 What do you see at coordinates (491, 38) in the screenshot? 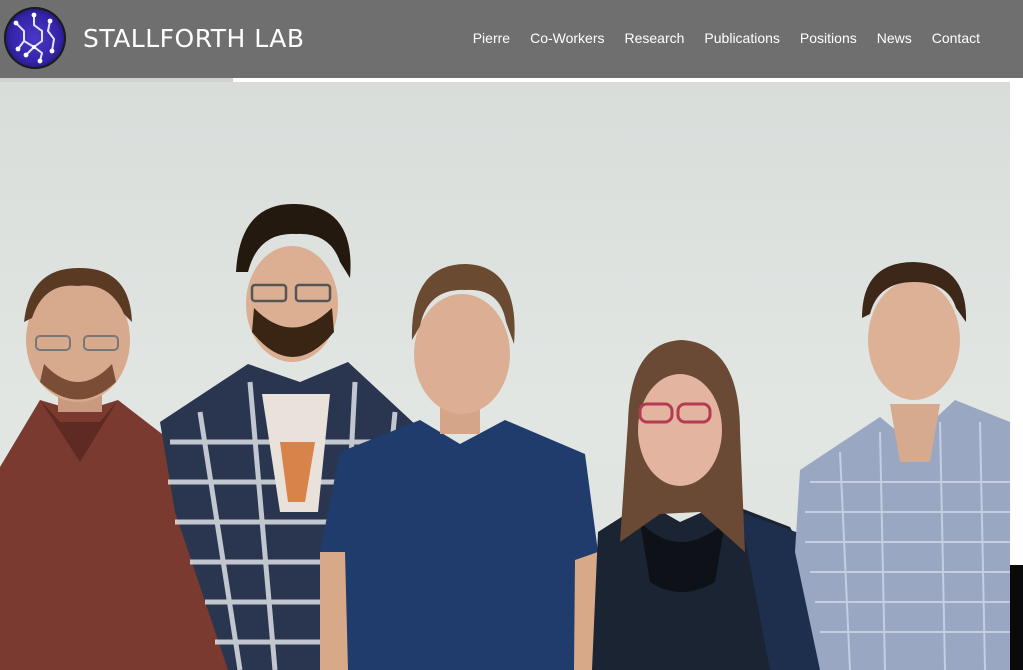
I see `nav-item-pierre: Pierre` at bounding box center [491, 38].